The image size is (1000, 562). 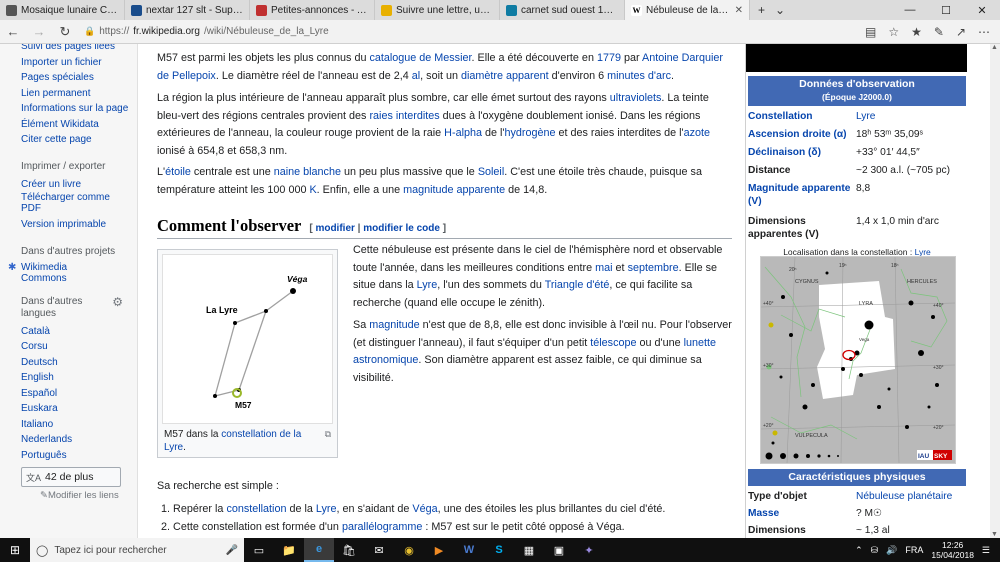 I want to click on list-link: constellation, so click(x=256, y=509).